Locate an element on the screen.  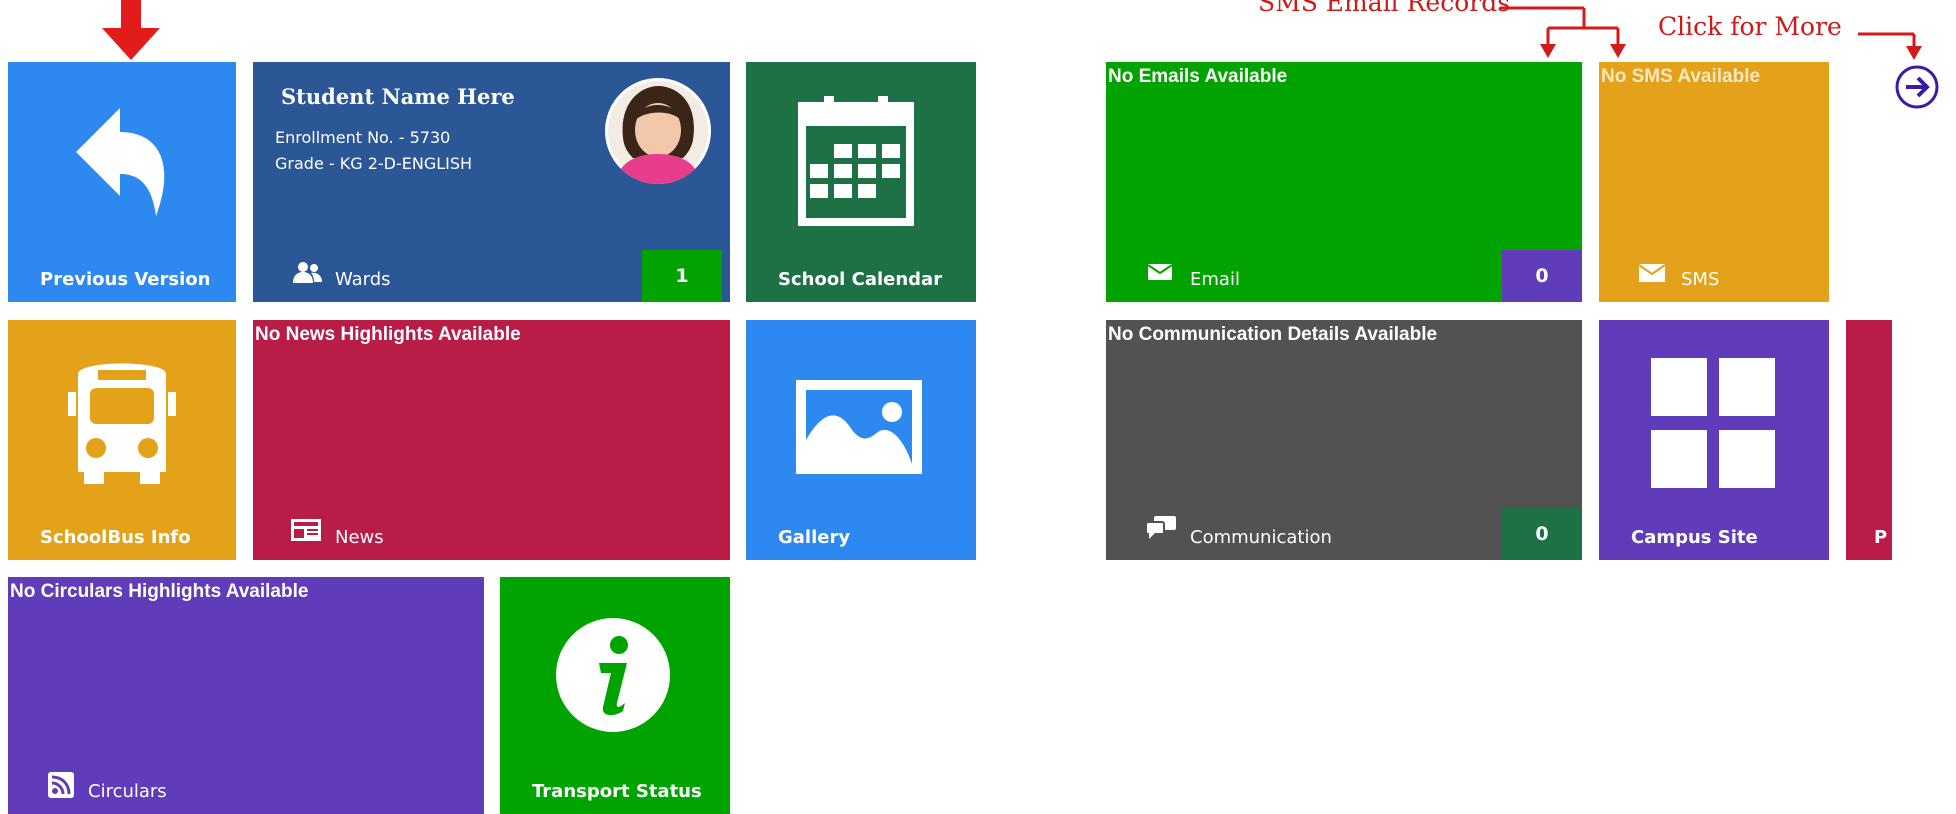
transport-status-tile: Transport Status is located at coordinates (615, 695).